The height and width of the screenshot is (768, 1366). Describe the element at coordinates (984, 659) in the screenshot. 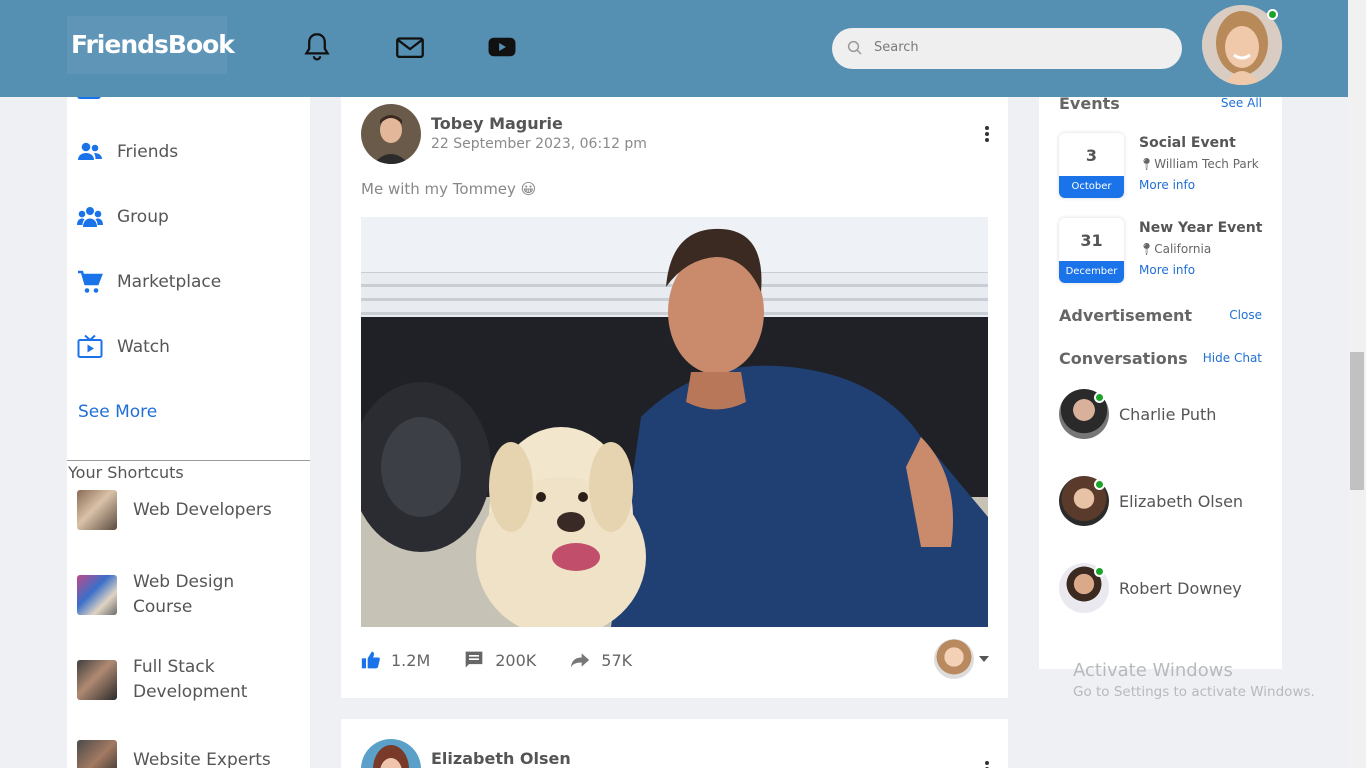

I see `chevron-down-icon` at that location.